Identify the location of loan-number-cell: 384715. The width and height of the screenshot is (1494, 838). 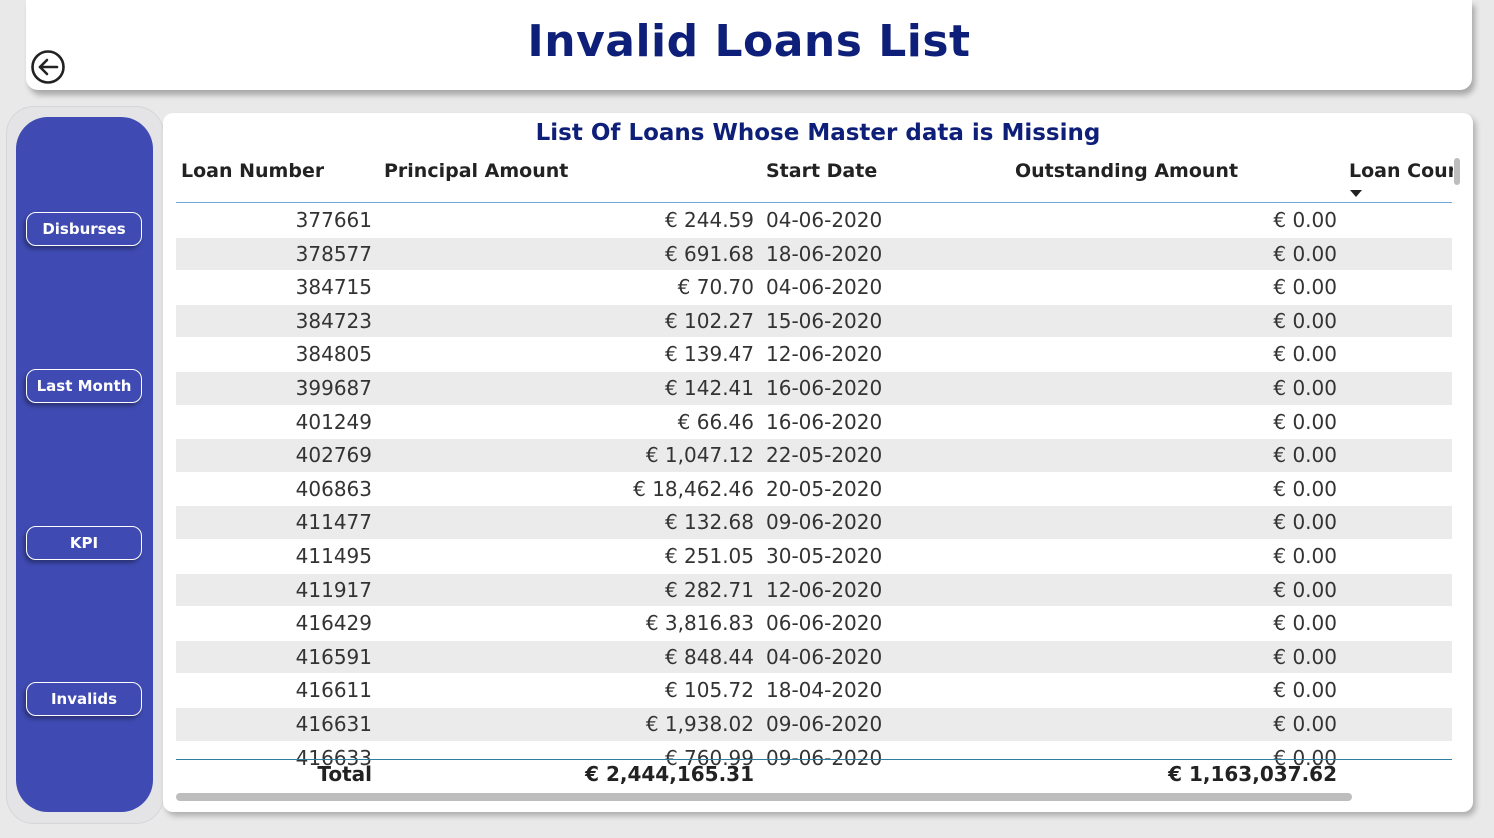
(333, 287).